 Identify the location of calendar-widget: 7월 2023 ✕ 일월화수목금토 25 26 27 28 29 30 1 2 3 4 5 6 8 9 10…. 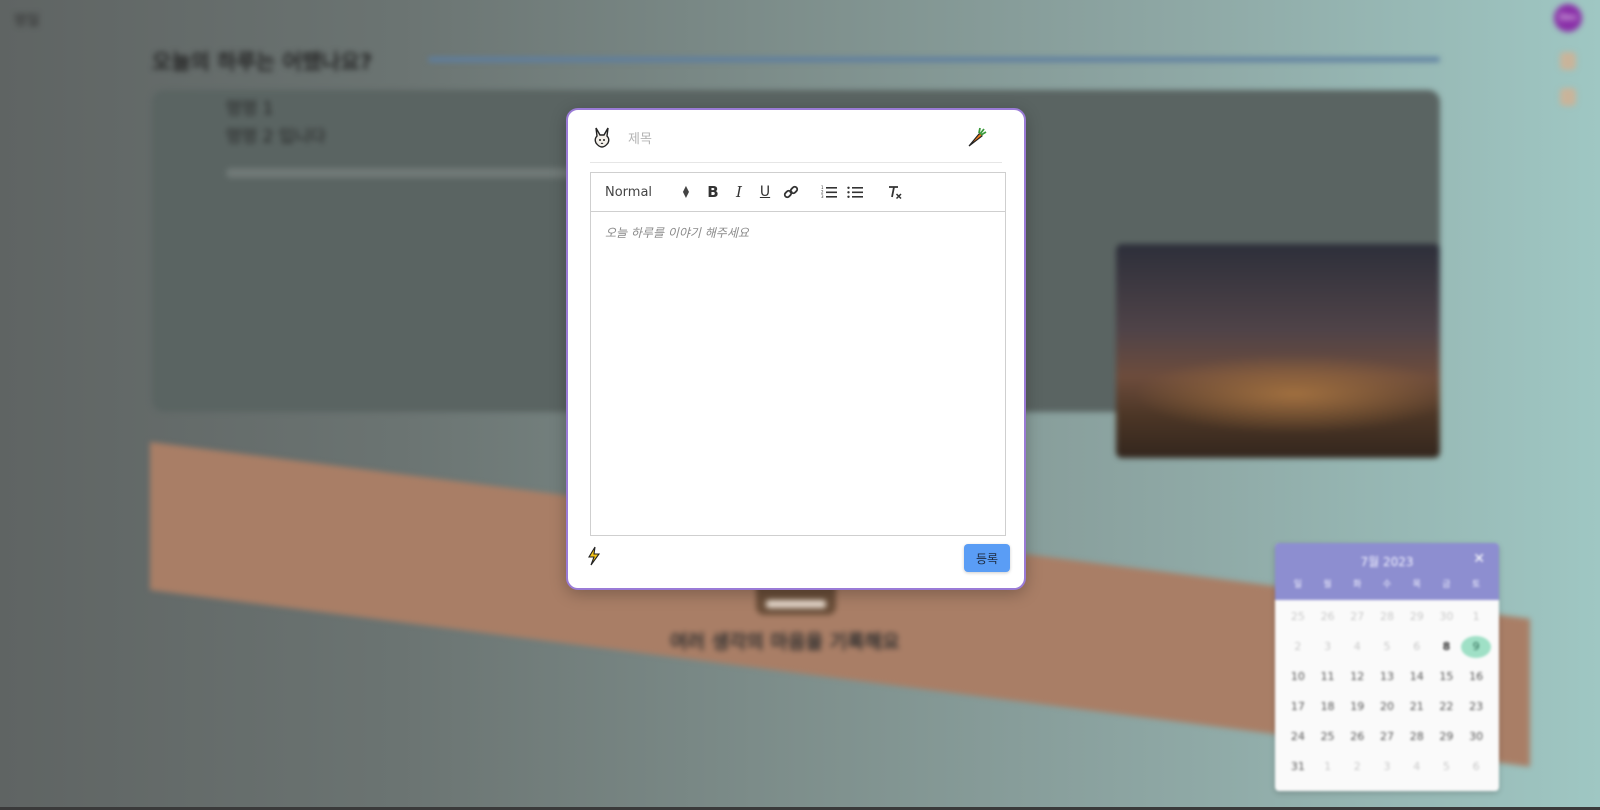
(1387, 667).